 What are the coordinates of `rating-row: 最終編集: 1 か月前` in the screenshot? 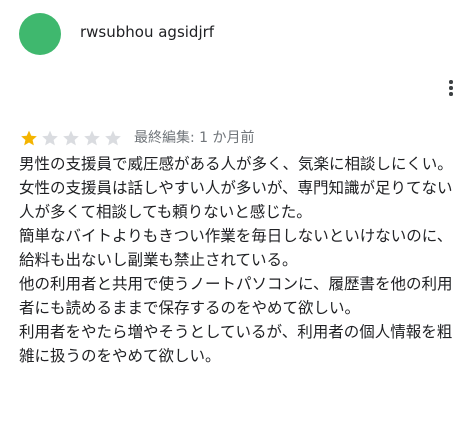 It's located at (137, 138).